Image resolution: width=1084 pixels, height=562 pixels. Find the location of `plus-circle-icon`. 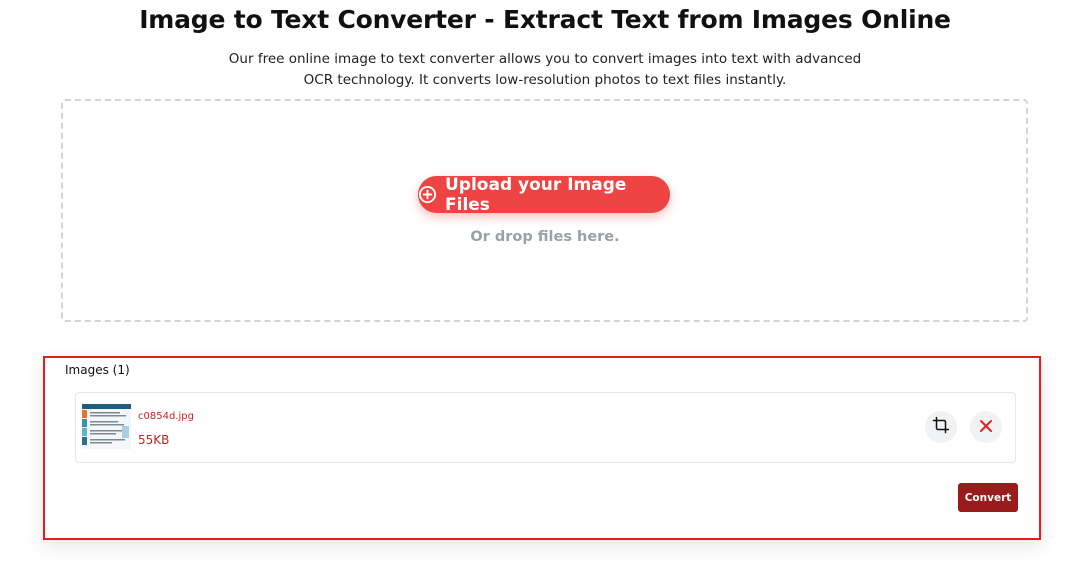

plus-circle-icon is located at coordinates (427, 194).